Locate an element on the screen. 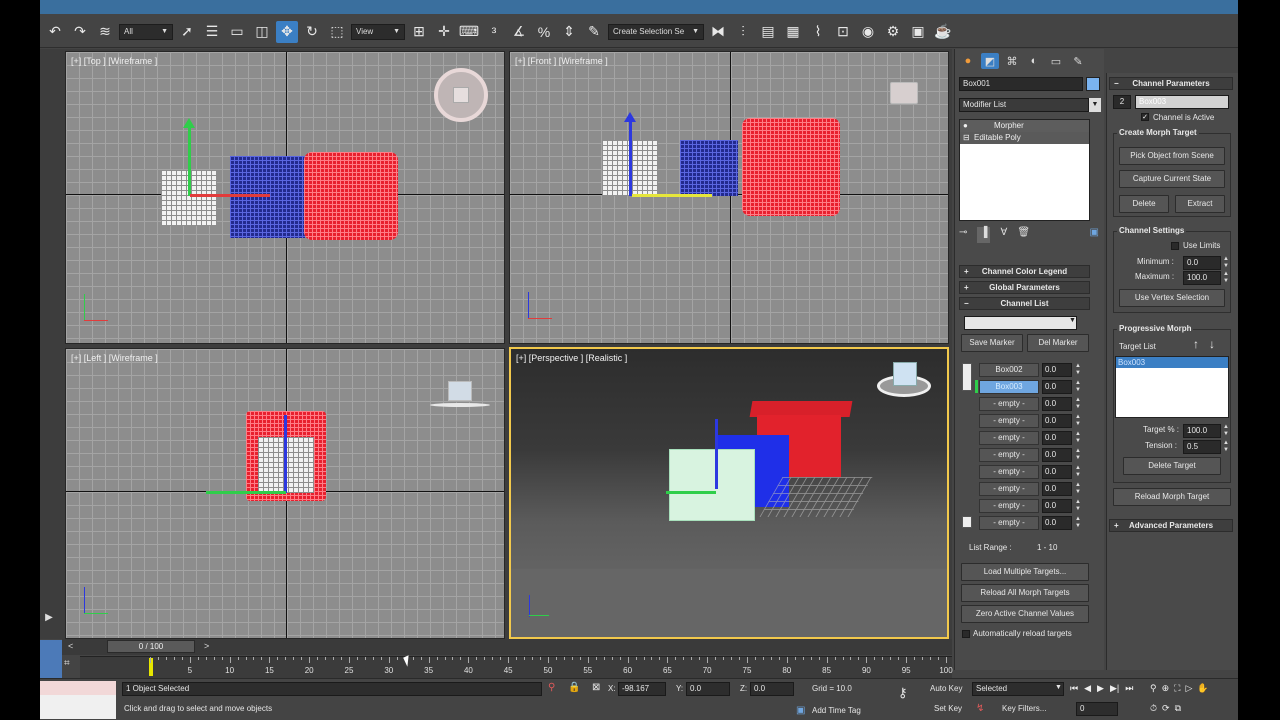  x-coordinate-field: -98.167 is located at coordinates (642, 689).